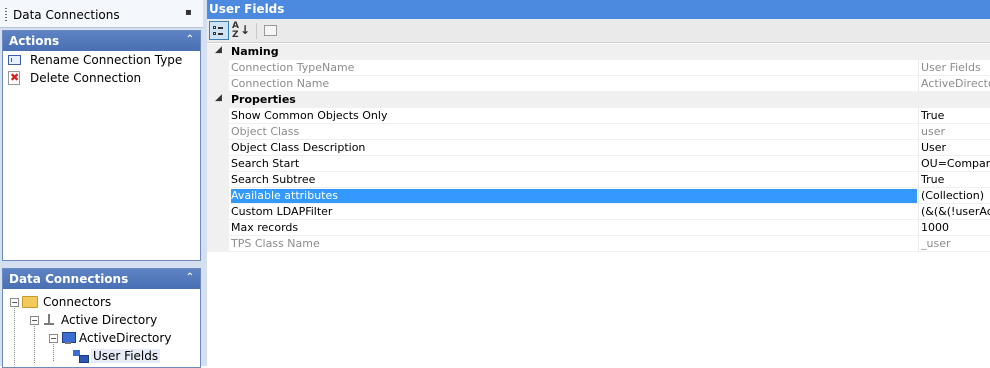 The height and width of the screenshot is (368, 990). I want to click on actions-panel-header: Actions ⌃, so click(101, 41).